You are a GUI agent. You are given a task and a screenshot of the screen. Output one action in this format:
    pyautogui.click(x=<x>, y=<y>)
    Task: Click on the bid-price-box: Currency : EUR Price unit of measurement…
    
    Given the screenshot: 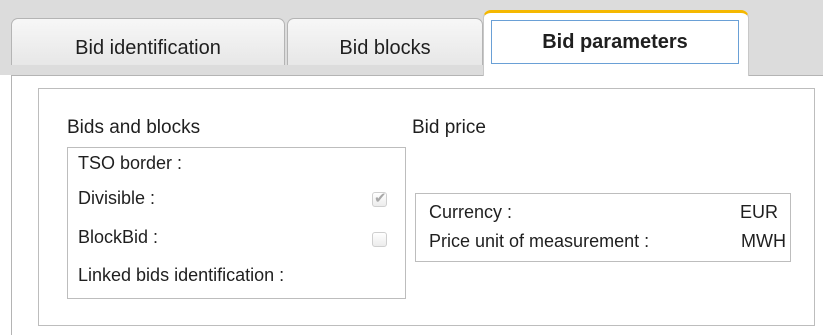 What is the action you would take?
    pyautogui.click(x=603, y=227)
    